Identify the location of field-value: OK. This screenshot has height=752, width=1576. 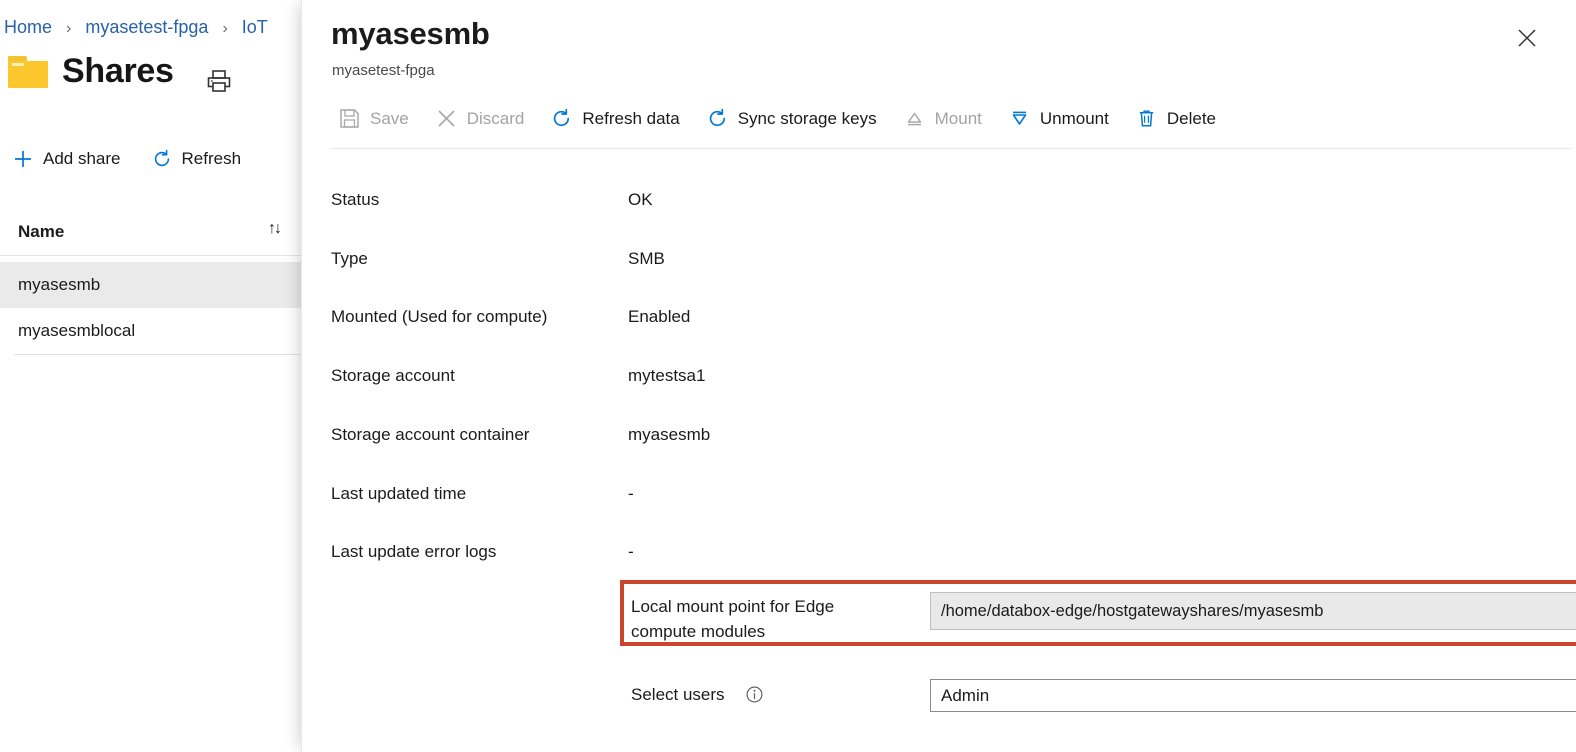
(640, 199).